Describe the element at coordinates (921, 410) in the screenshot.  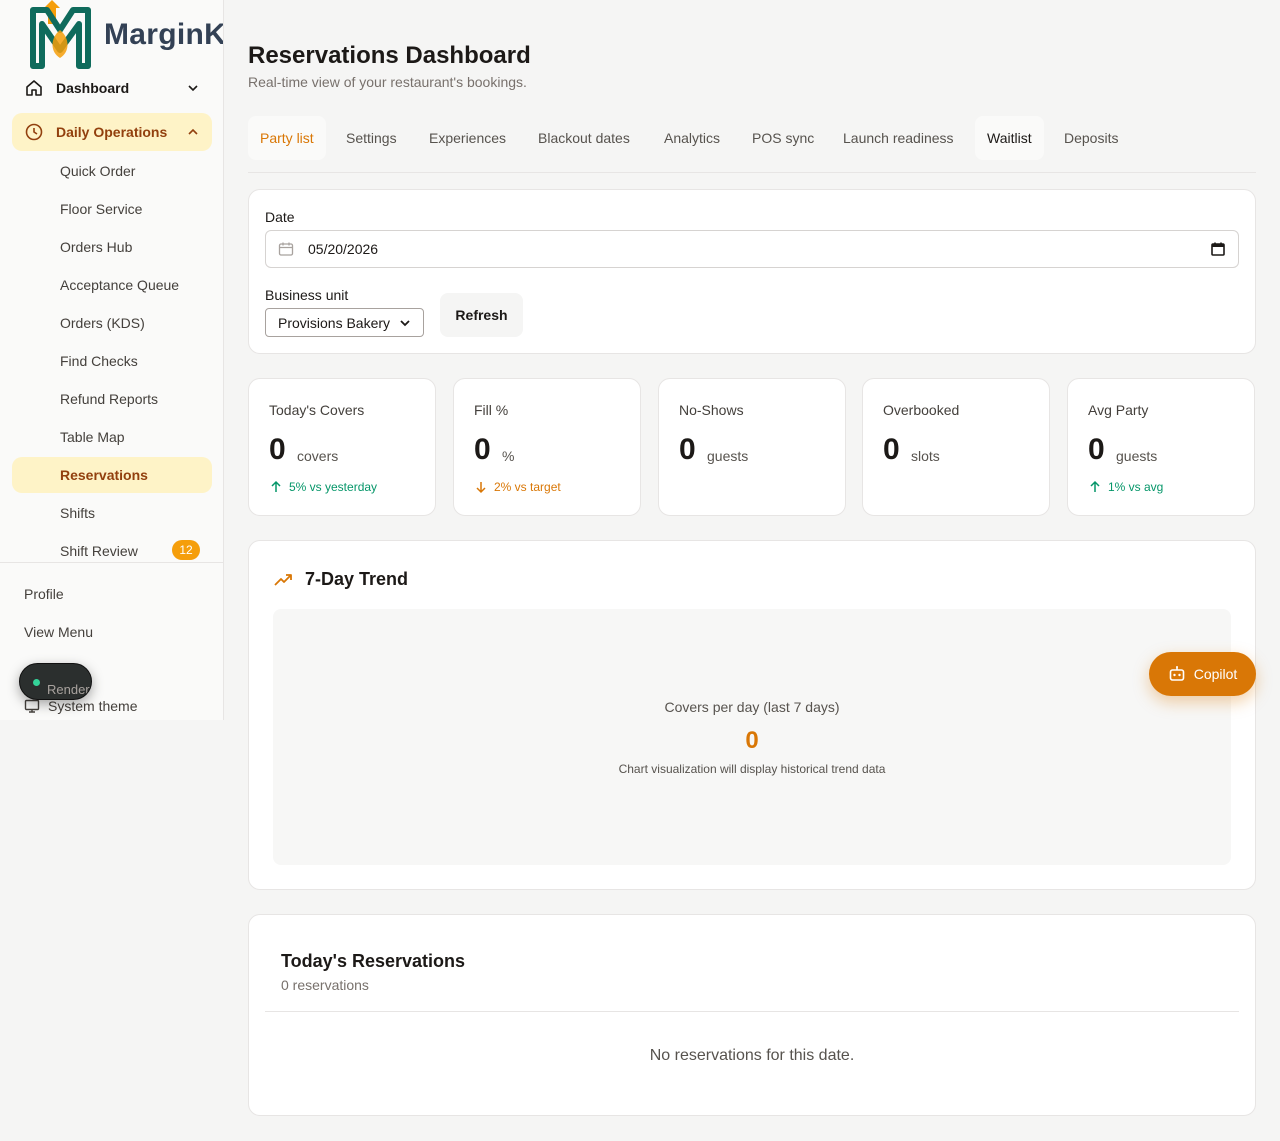
I see `stat-label: Overbooked` at that location.